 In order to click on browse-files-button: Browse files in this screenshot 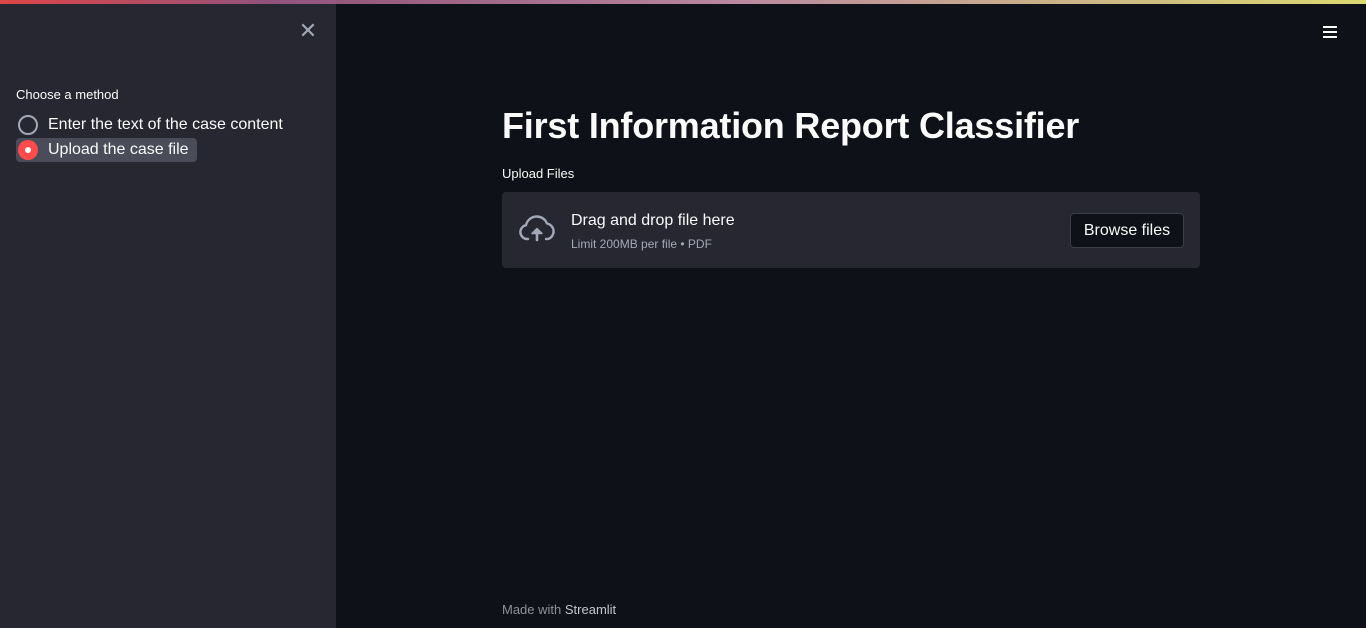, I will do `click(1127, 230)`.